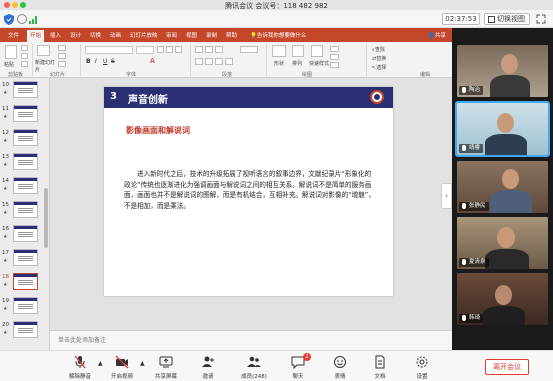 Image resolution: width=553 pixels, height=381 pixels. What do you see at coordinates (502, 243) in the screenshot?
I see `participant-tile: 夏清泉` at bounding box center [502, 243].